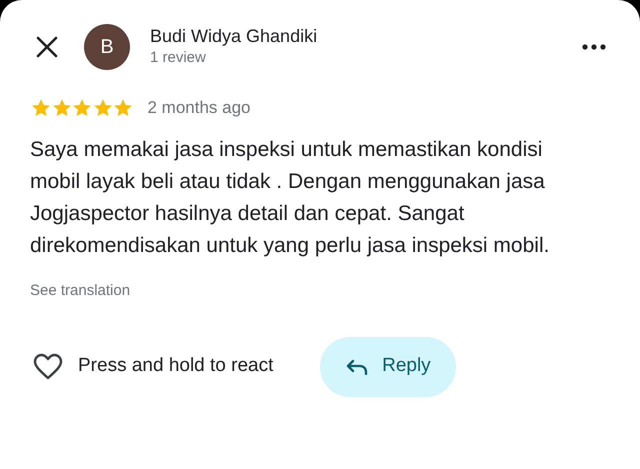 This screenshot has width=640, height=469. I want to click on reviewer-name: Budi Widya Ghandiki, so click(234, 36).